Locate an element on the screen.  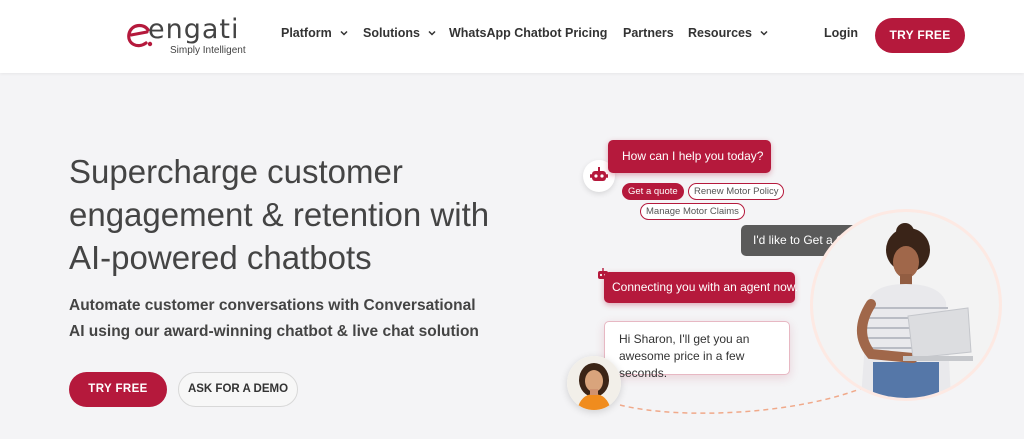
nav-partners: Partners is located at coordinates (648, 33).